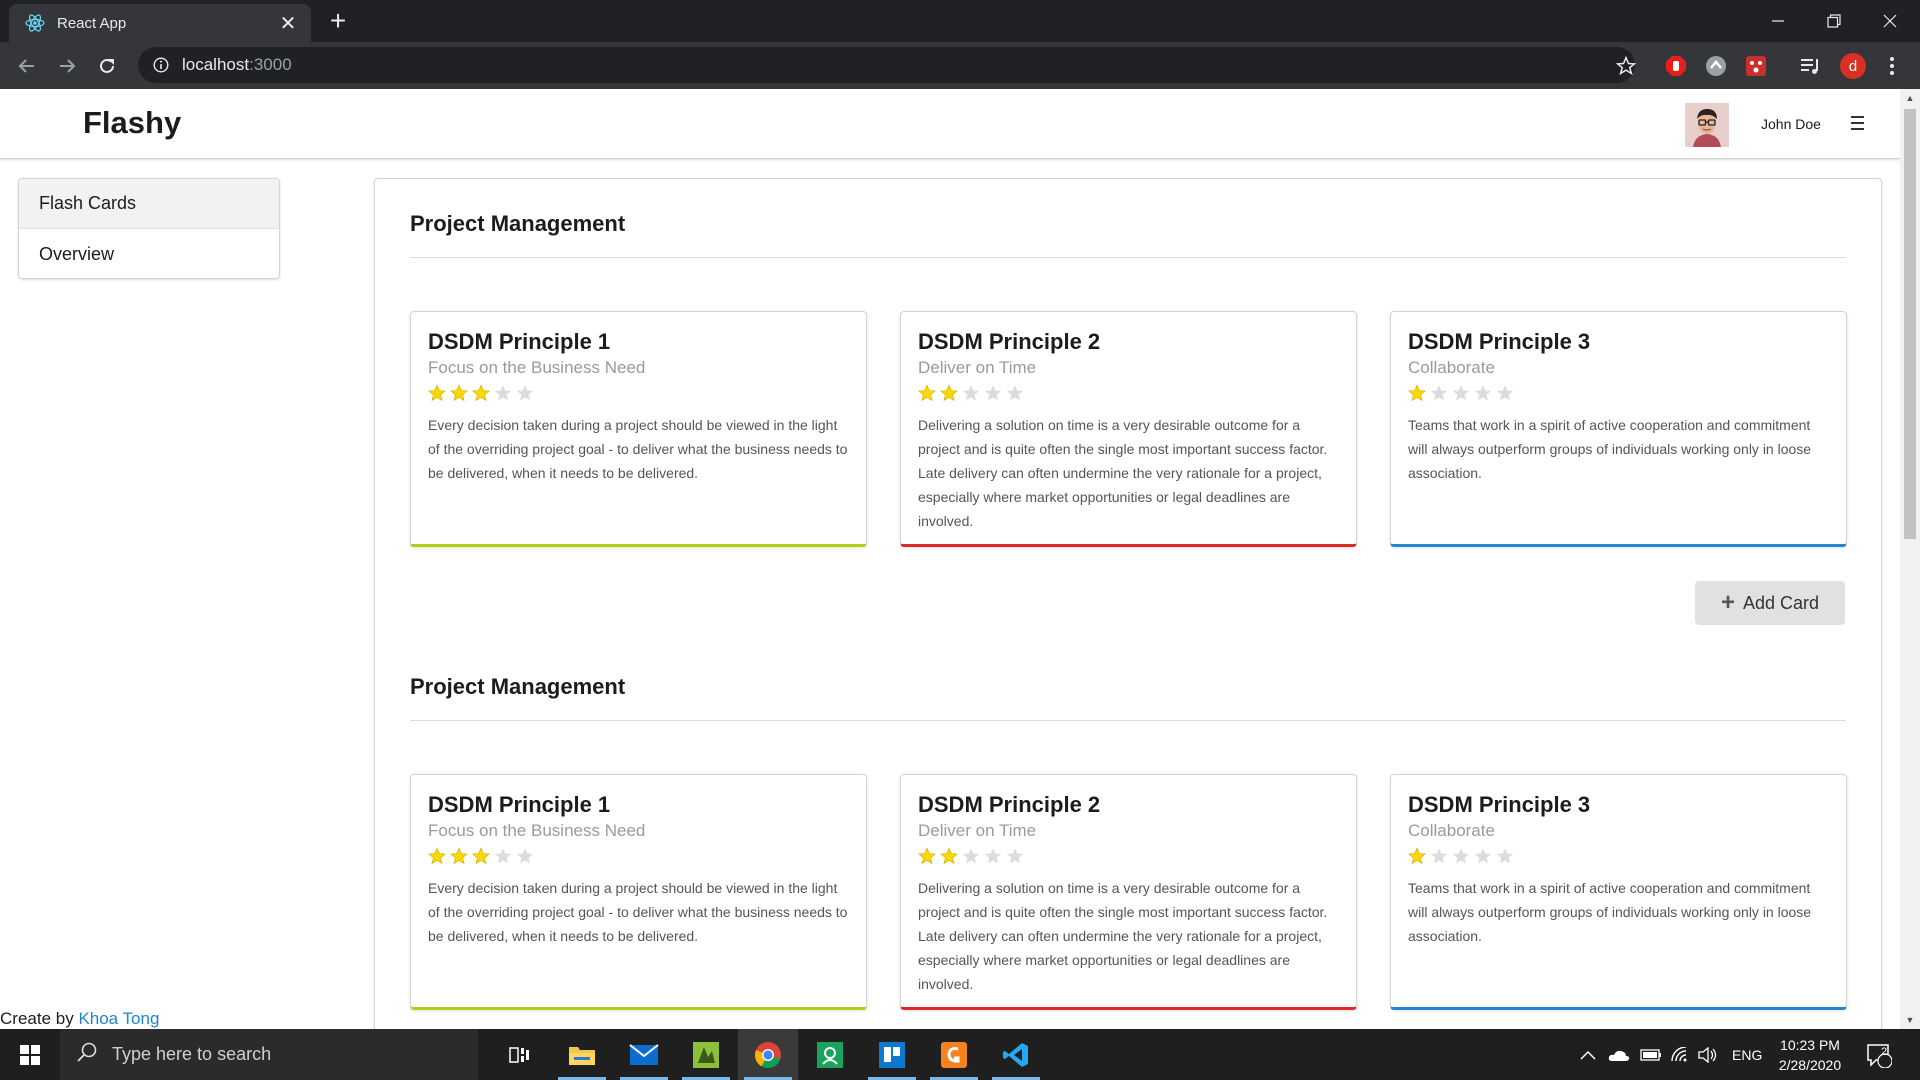  What do you see at coordinates (1810, 1065) in the screenshot?
I see `clock-date: 2/28/2020` at bounding box center [1810, 1065].